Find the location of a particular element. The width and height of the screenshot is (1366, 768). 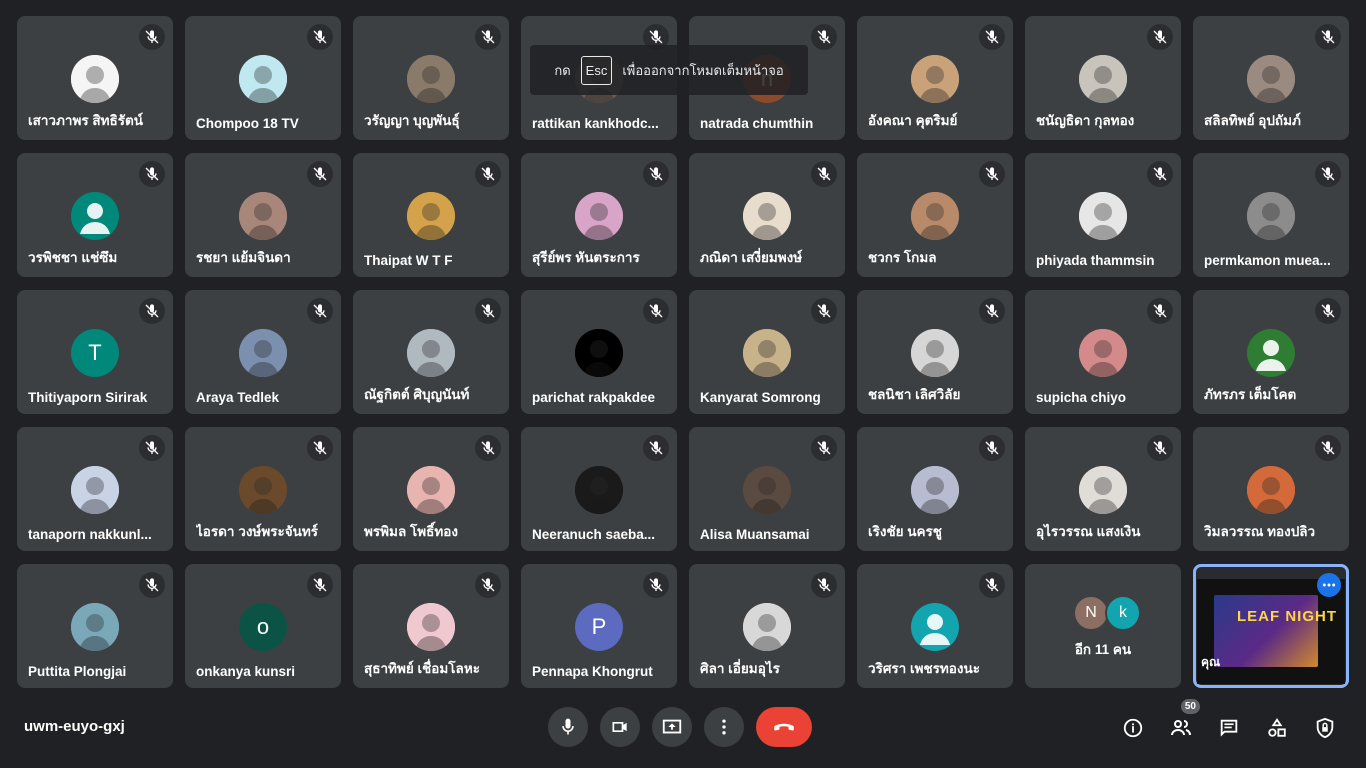

participant-tile: Kanyarat Somrong is located at coordinates (767, 352).